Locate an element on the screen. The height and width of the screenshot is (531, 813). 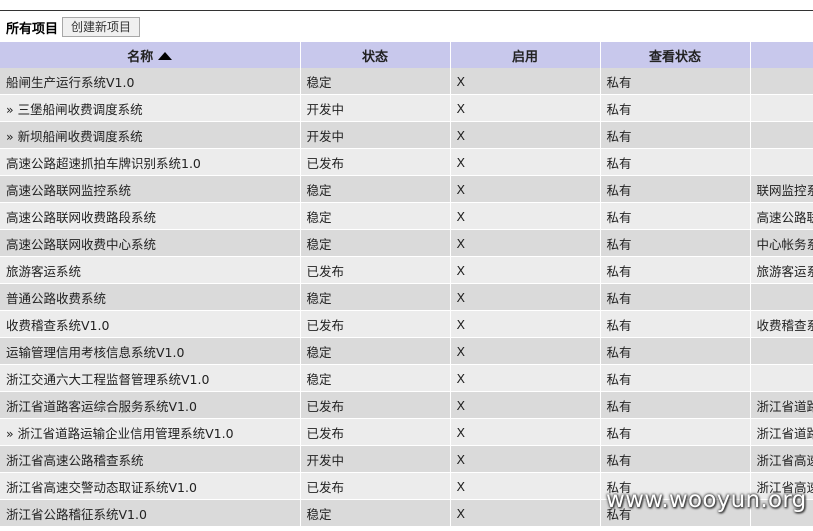
project-name-cell: 浙江交通六大工程监督管理系统V1.0 is located at coordinates (150, 378).